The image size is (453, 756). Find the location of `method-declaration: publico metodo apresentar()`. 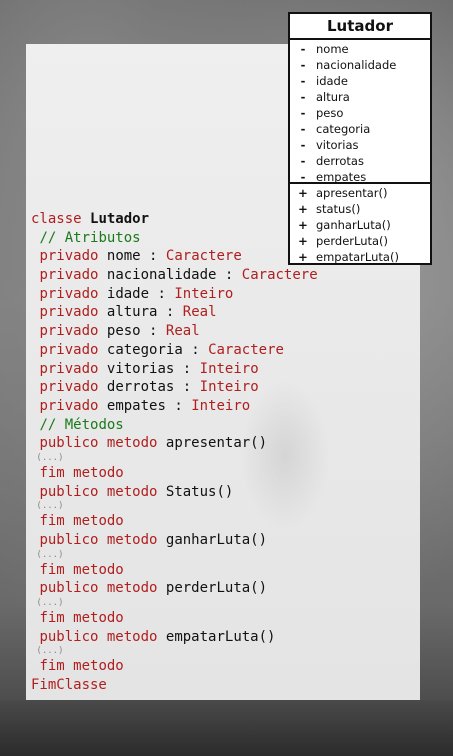

method-declaration: publico metodo apresentar() is located at coordinates (174, 443).